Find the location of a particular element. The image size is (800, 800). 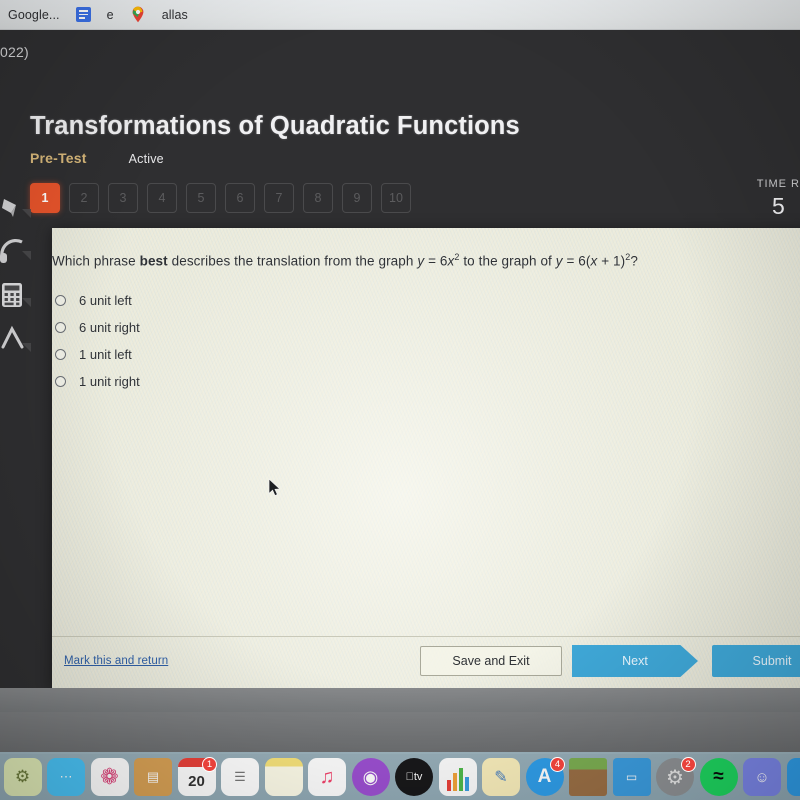

timer-label: TIME R is located at coordinates (778, 184).